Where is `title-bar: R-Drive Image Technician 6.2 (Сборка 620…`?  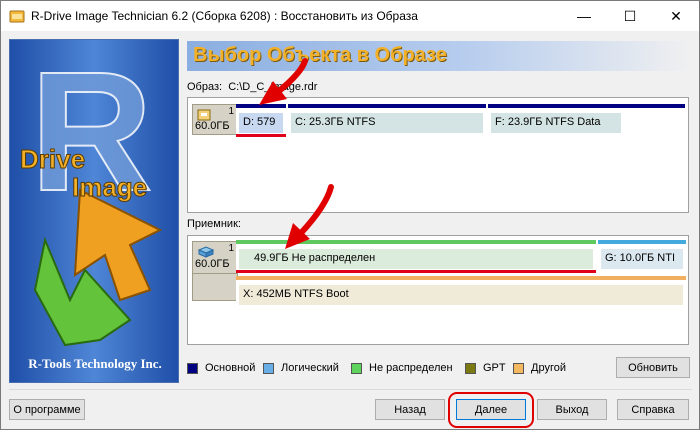
title-bar: R-Drive Image Technician 6.2 (Сборка 620… is located at coordinates (350, 16).